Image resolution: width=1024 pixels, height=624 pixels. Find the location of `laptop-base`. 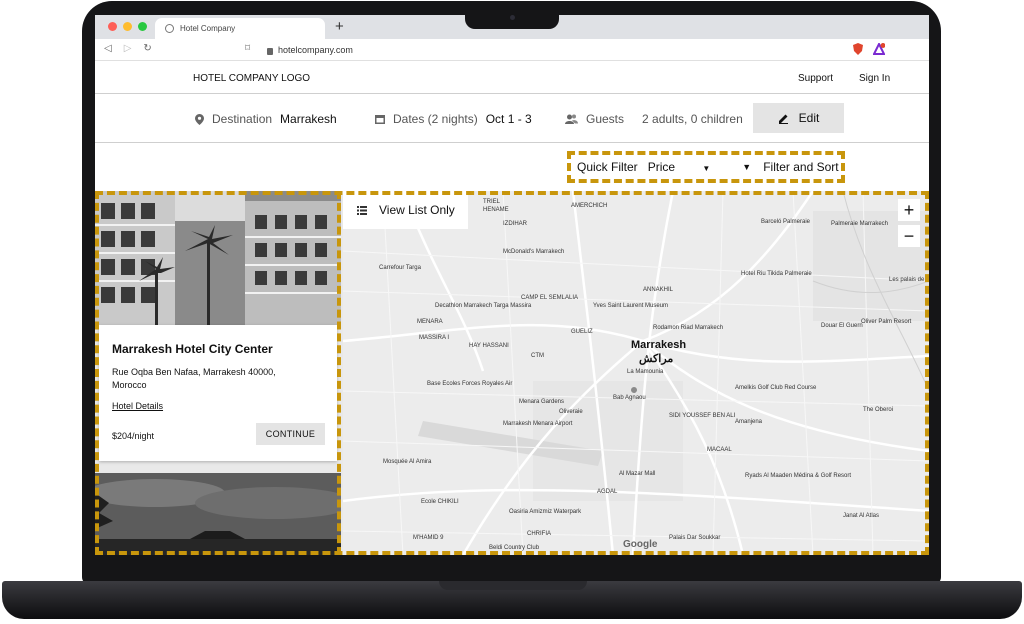

laptop-base is located at coordinates (512, 600).